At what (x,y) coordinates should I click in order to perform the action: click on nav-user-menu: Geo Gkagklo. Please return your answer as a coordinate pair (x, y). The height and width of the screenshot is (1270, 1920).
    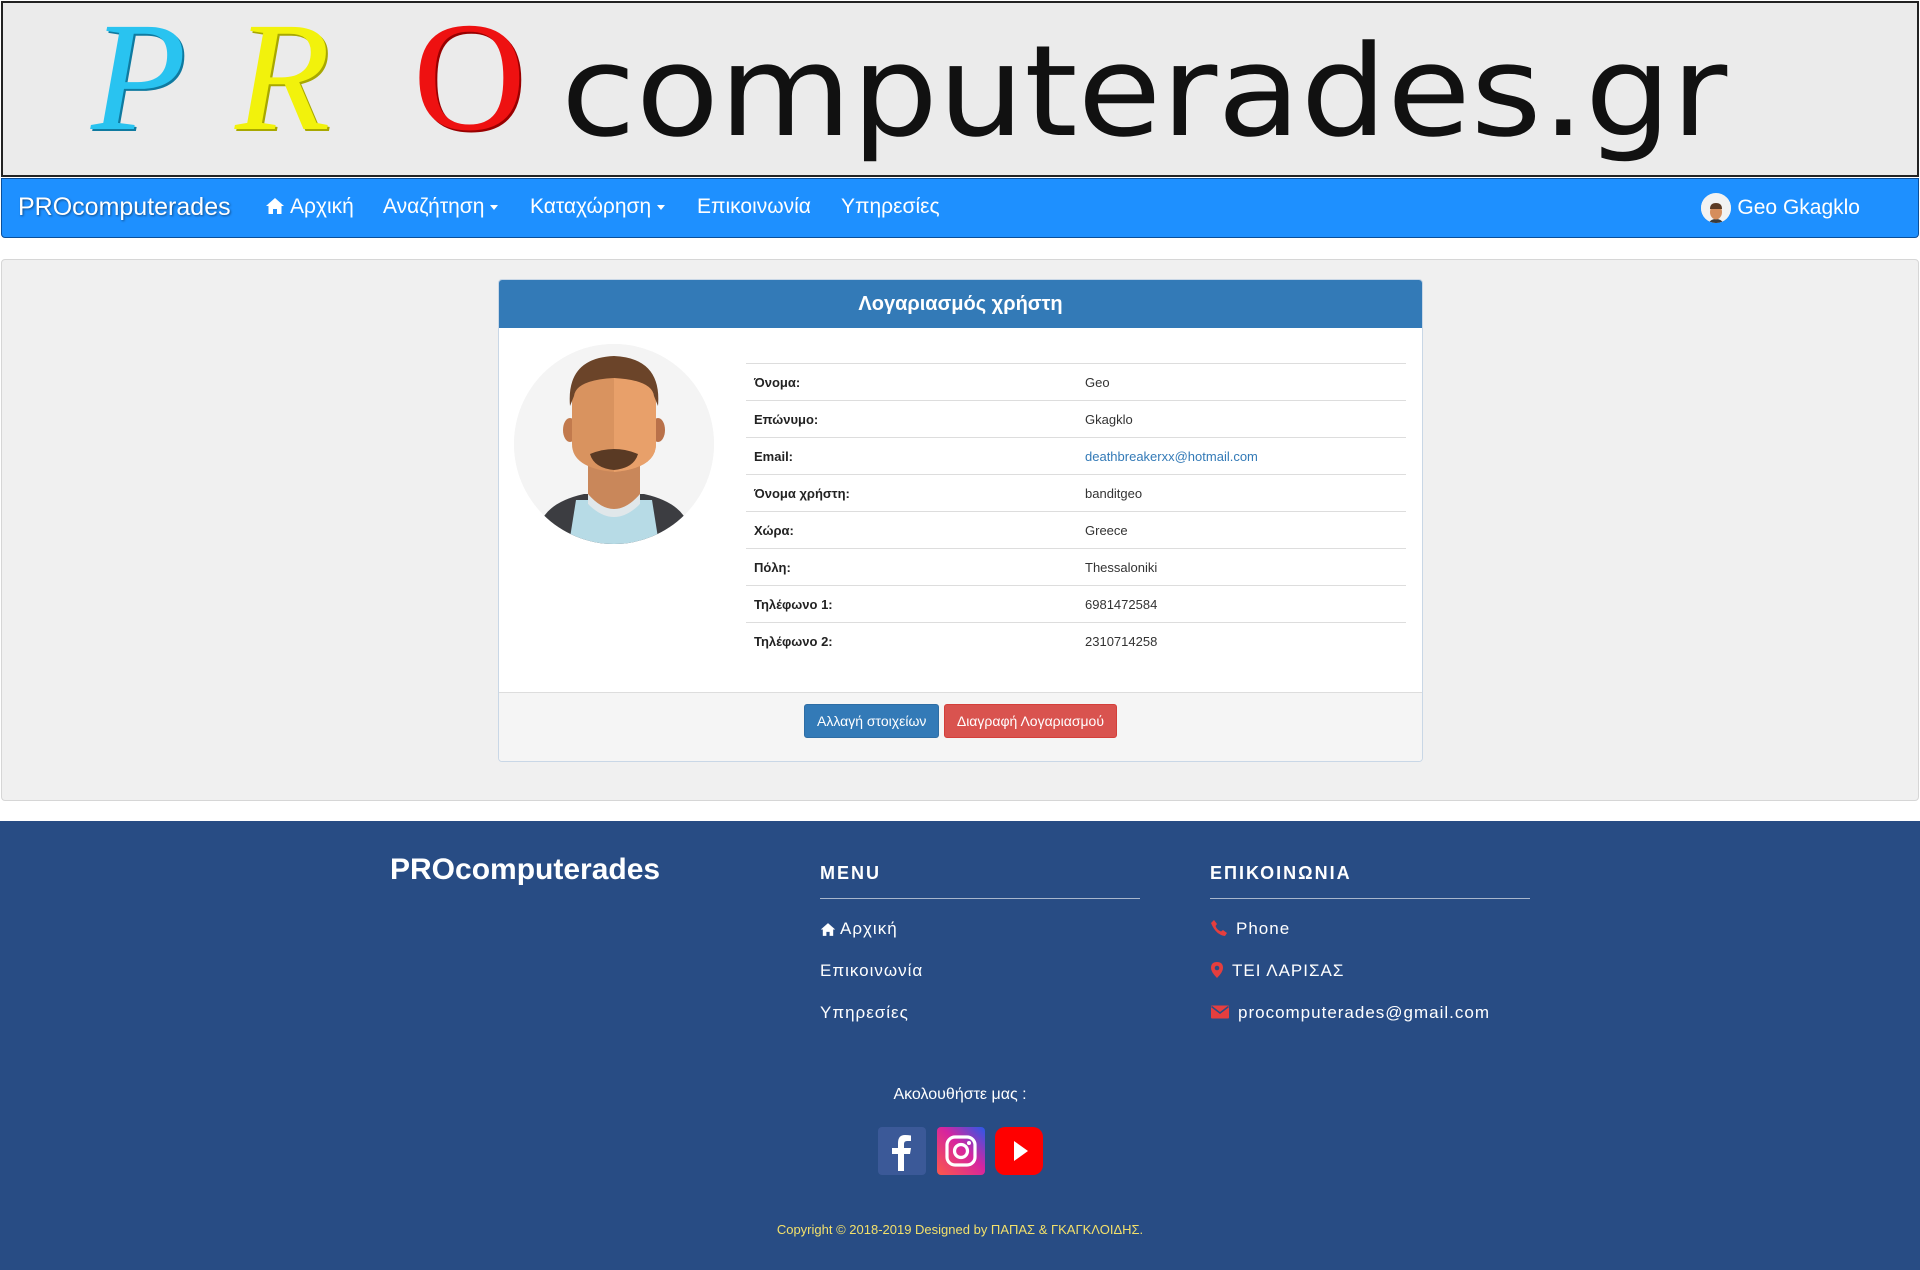
    Looking at the image, I should click on (1780, 209).